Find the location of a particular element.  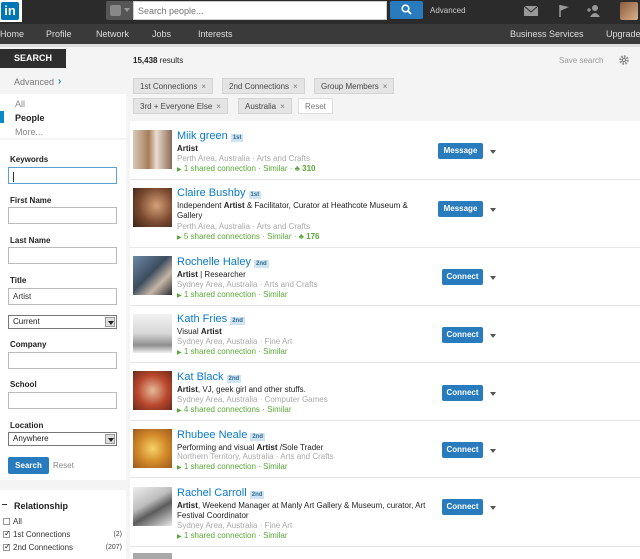

result-name-text: Miik green is located at coordinates (202, 136).